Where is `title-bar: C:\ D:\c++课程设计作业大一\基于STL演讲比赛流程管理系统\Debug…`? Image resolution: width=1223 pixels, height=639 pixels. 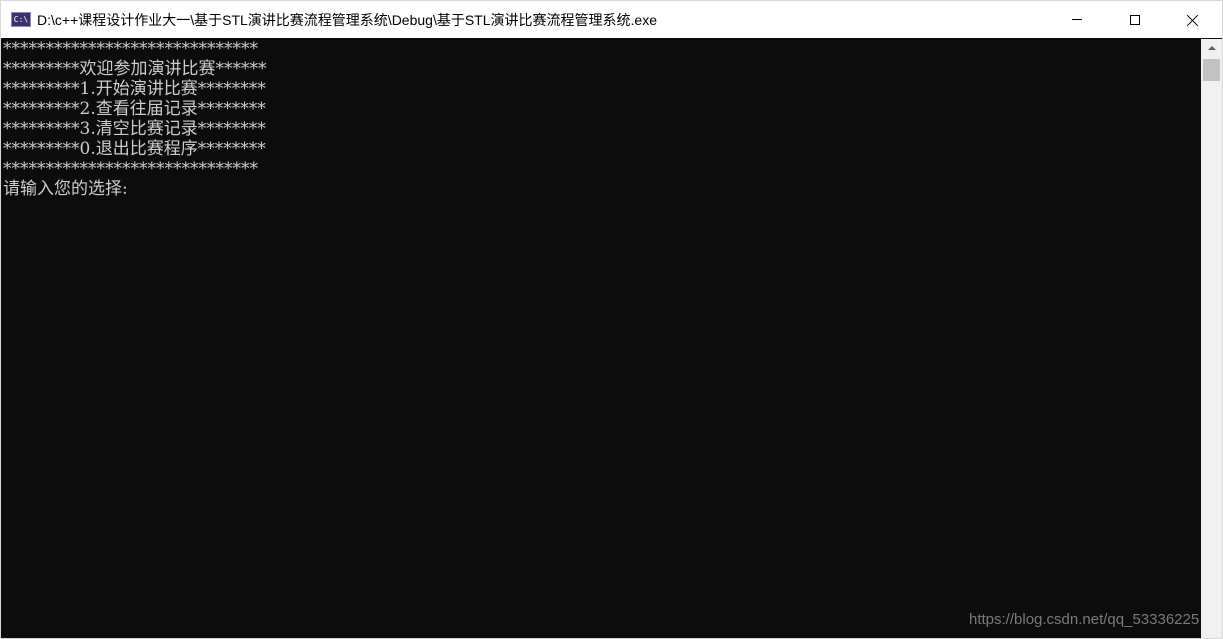 title-bar: C:\ D:\c++课程设计作业大一\基于STL演讲比赛流程管理系统\Debug… is located at coordinates (611, 19).